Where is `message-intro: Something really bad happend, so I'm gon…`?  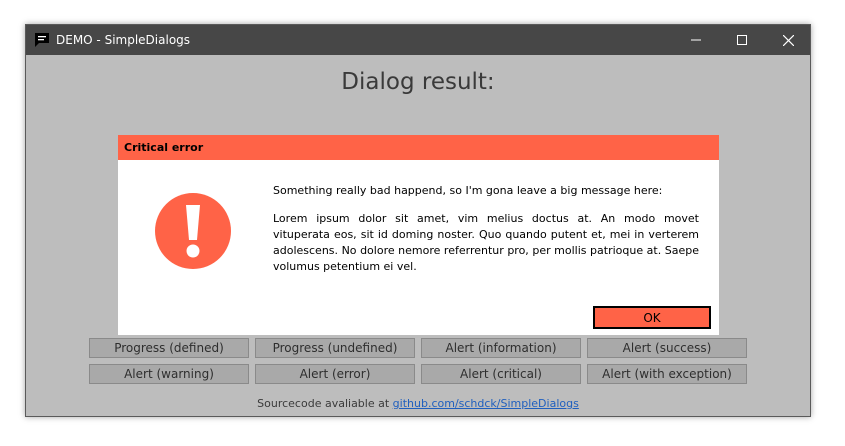 message-intro: Something really bad happend, so I'm gon… is located at coordinates (468, 190).